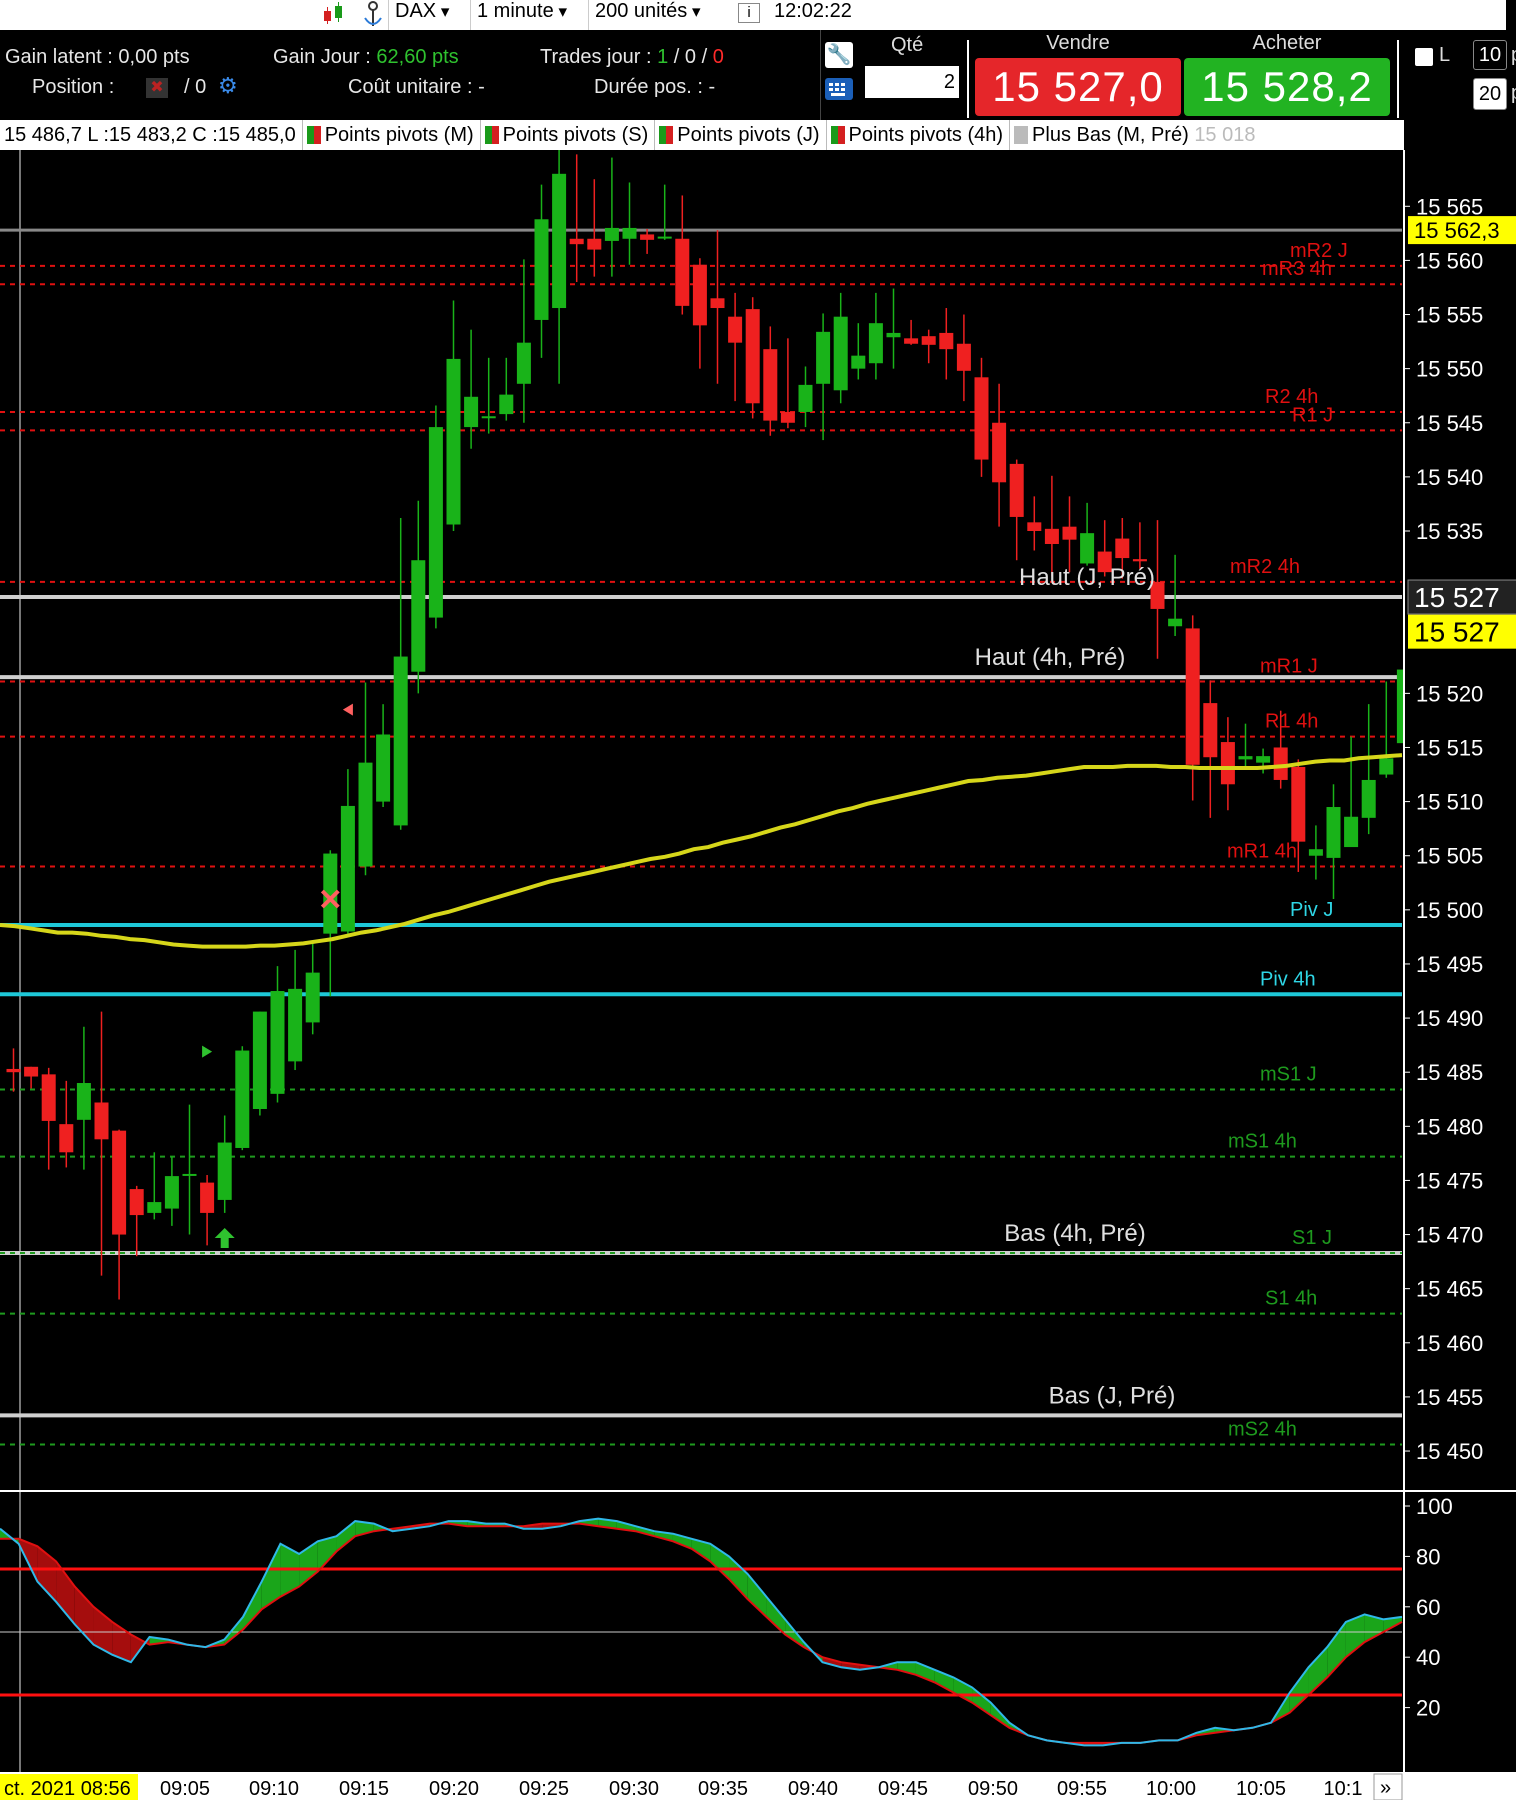 Image resolution: width=1516 pixels, height=1800 pixels. Describe the element at coordinates (919, 135) in the screenshot. I see `legend-item-pivots-4h: Points pivots (4h)` at that location.